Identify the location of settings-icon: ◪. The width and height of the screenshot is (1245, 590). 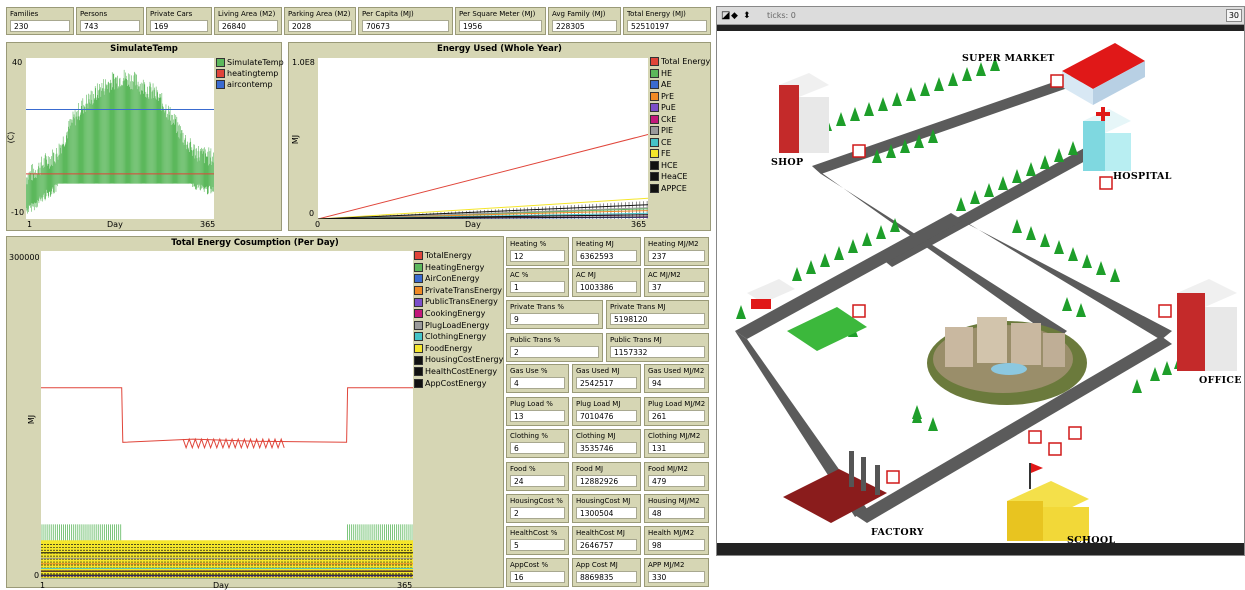
(725, 16).